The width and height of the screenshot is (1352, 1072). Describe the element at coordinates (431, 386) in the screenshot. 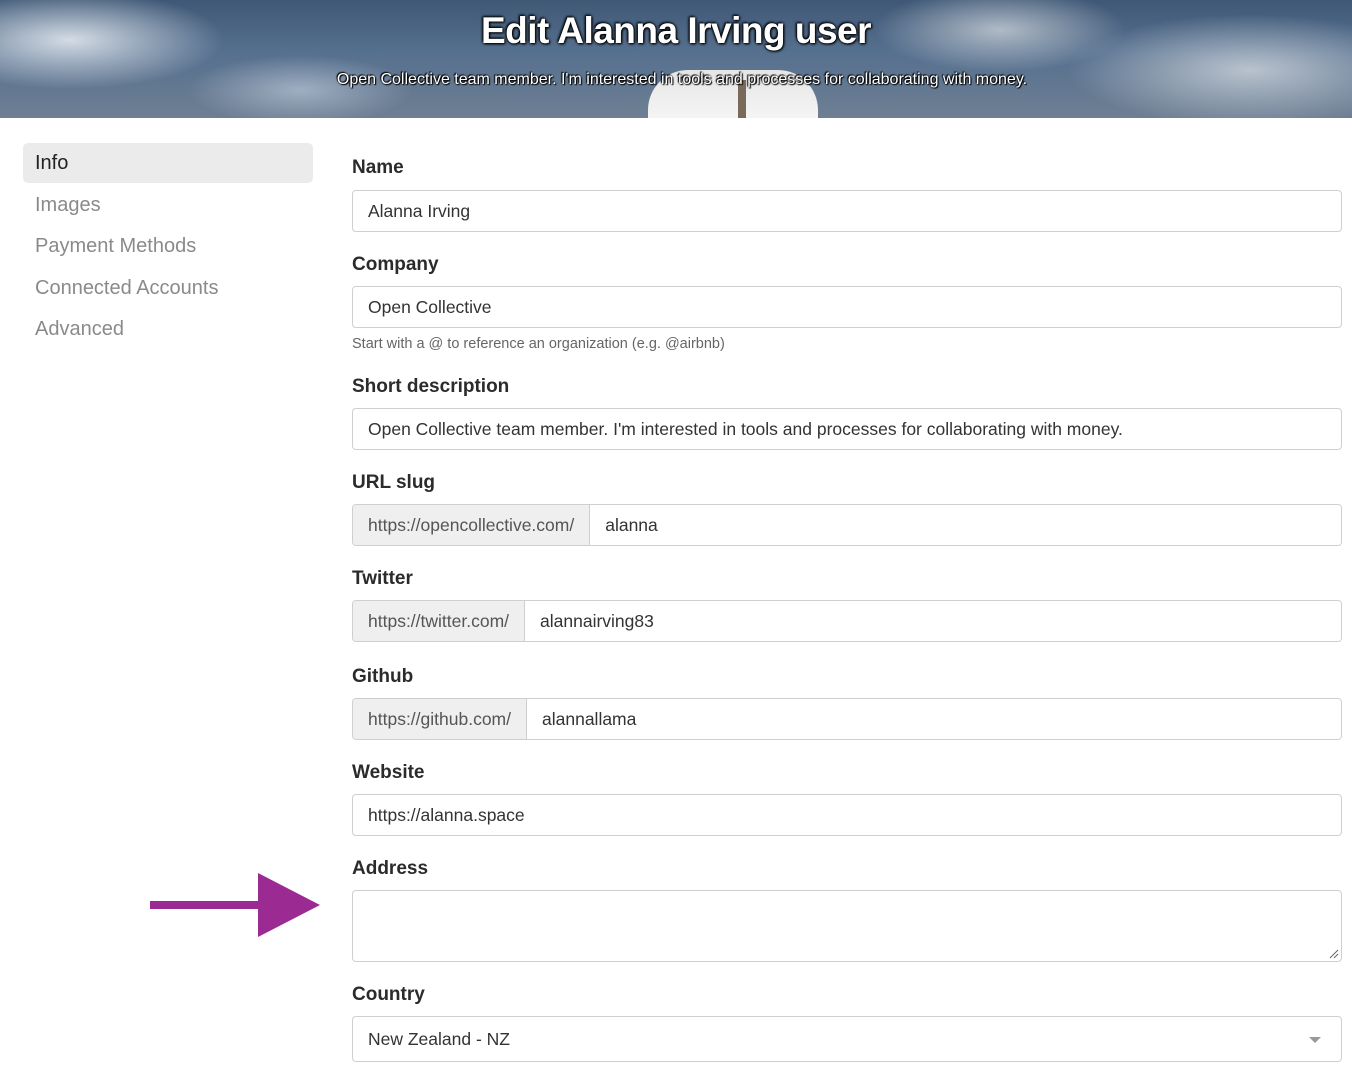

I see `short-description-label: Short description` at that location.